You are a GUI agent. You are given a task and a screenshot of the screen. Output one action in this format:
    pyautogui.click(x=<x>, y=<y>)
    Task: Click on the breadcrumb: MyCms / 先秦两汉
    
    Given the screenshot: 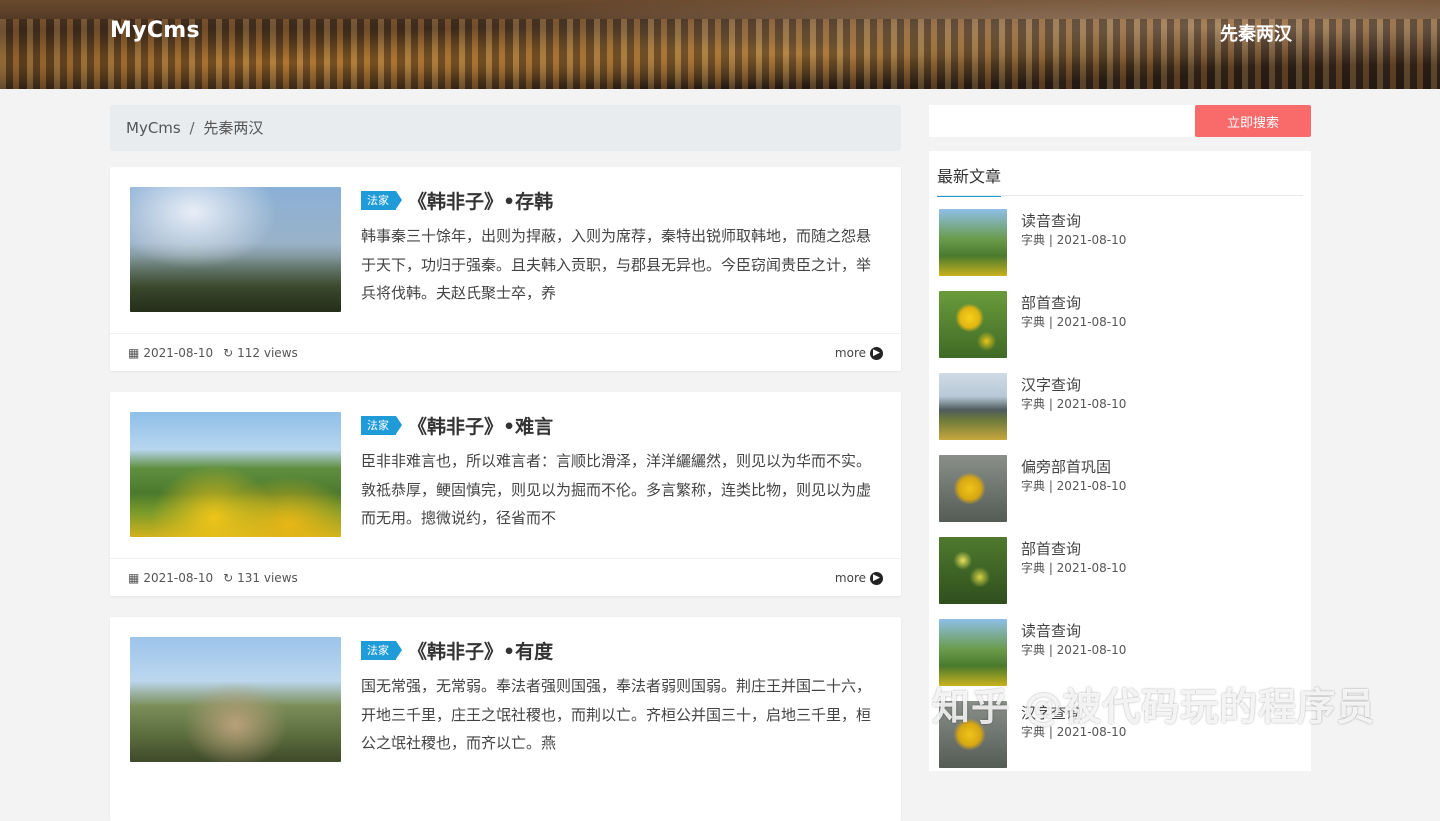 What is the action you would take?
    pyautogui.click(x=505, y=128)
    